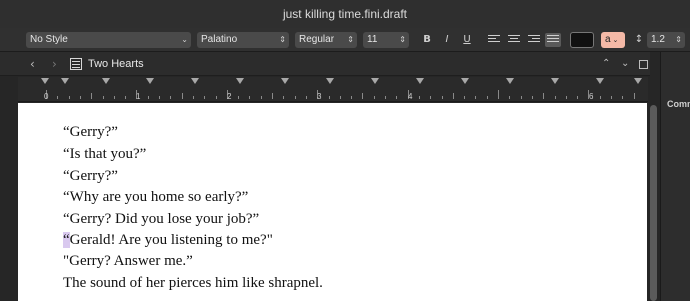  I want to click on document-title: Two Hearts, so click(116, 64).